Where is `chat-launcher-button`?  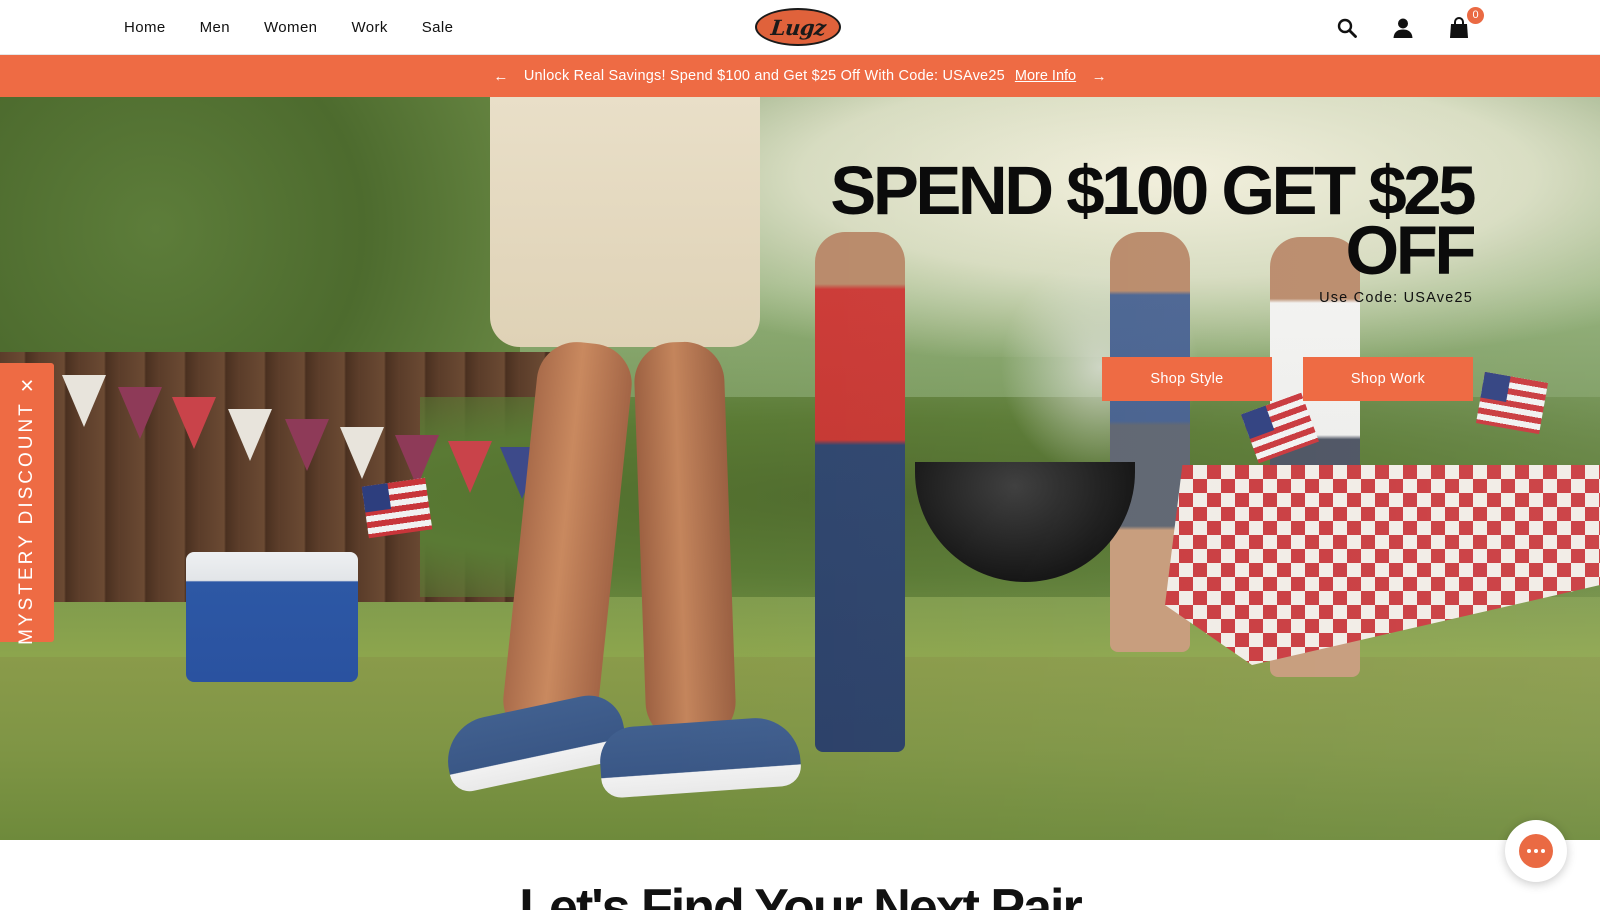
chat-launcher-button is located at coordinates (1536, 851).